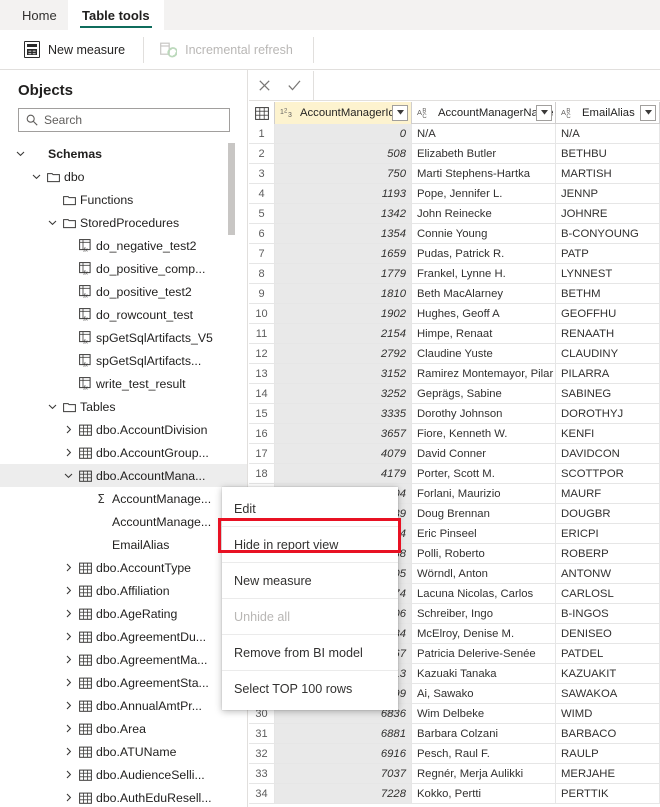  I want to click on cell-emailalias: ROBERP, so click(608, 554).